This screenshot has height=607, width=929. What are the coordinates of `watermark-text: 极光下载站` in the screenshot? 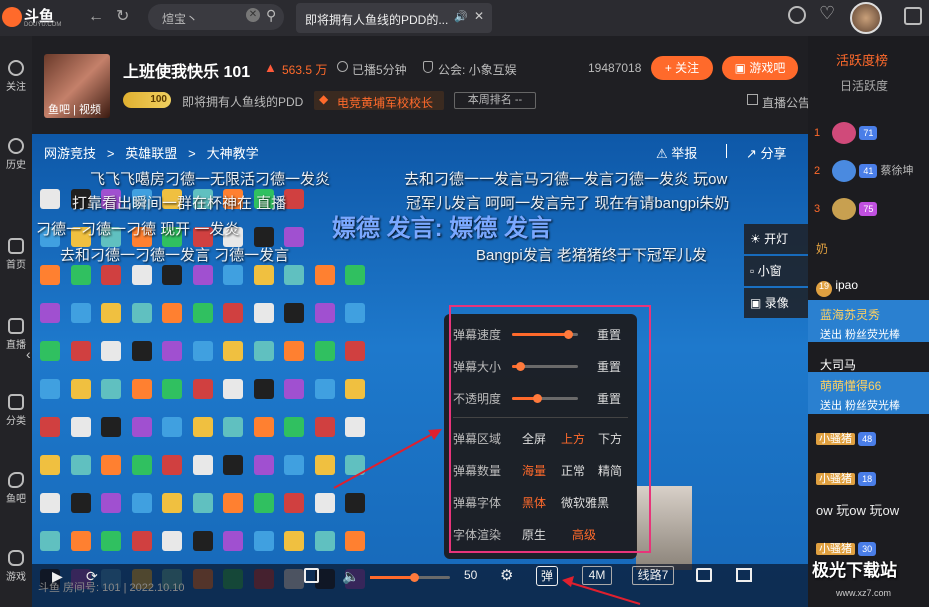 It's located at (854, 570).